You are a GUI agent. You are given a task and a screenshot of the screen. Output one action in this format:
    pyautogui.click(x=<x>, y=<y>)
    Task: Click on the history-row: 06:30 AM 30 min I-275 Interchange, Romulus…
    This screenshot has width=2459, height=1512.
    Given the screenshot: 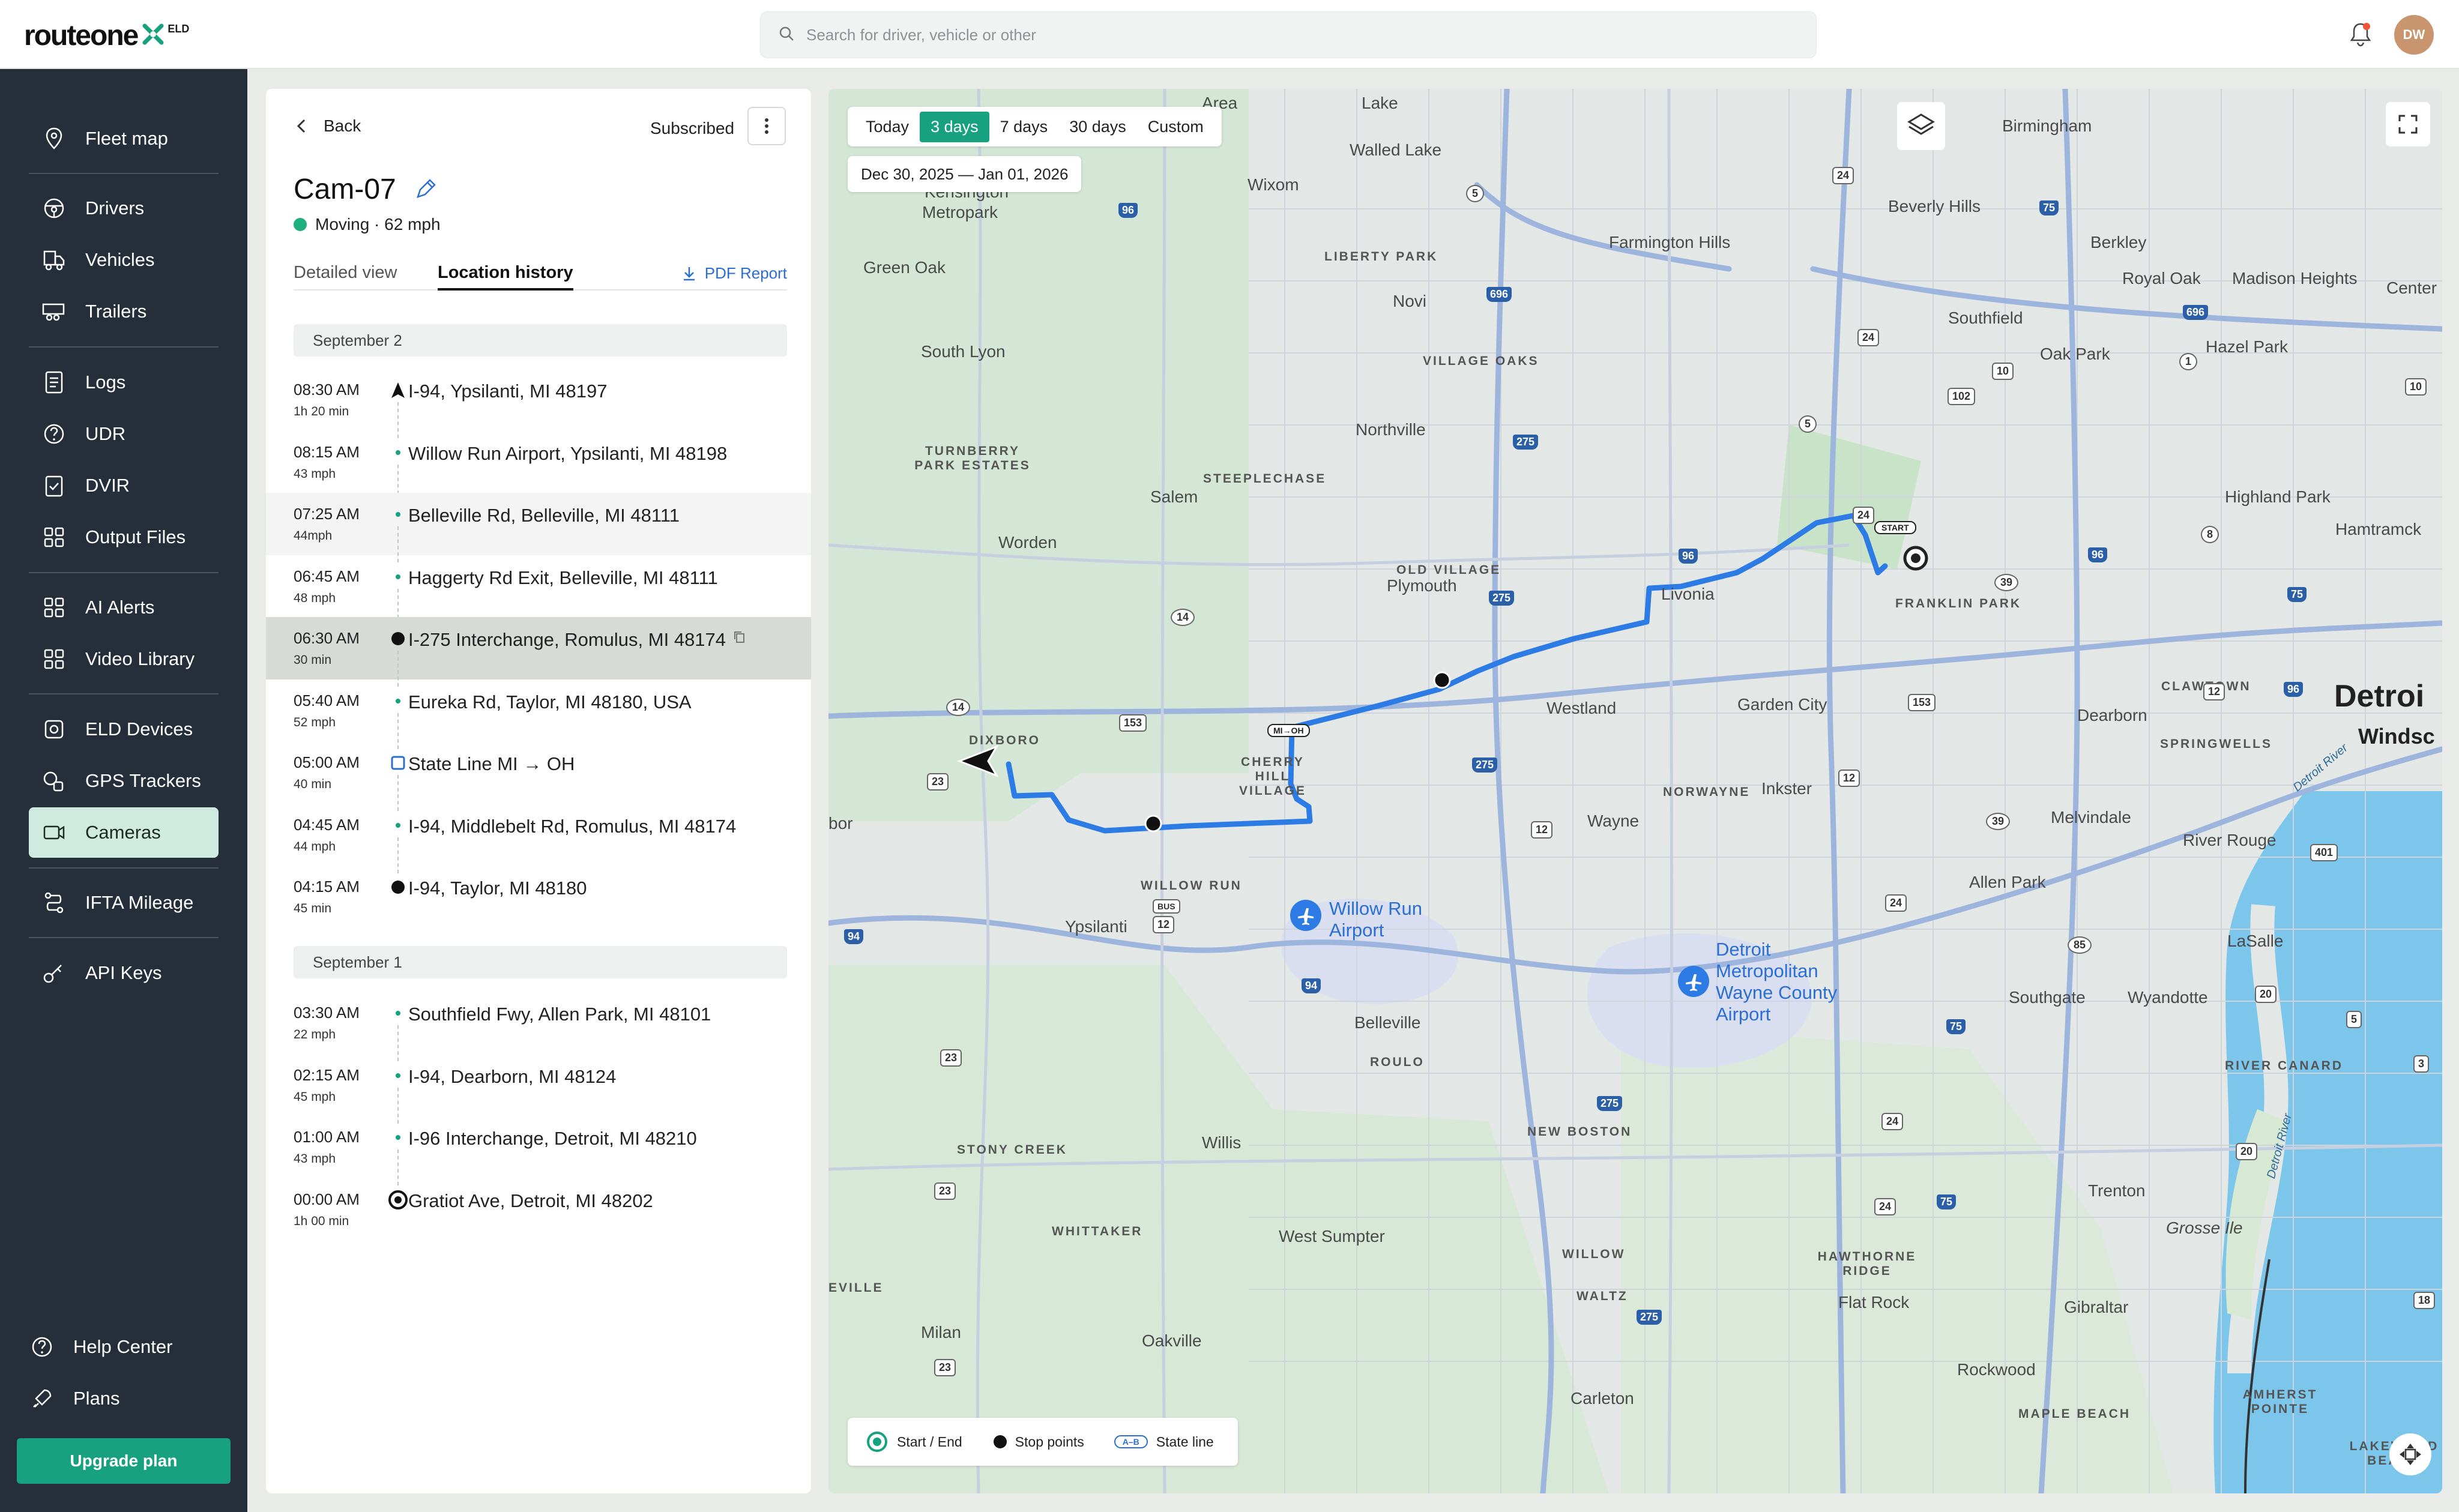 What is the action you would take?
    pyautogui.click(x=538, y=652)
    